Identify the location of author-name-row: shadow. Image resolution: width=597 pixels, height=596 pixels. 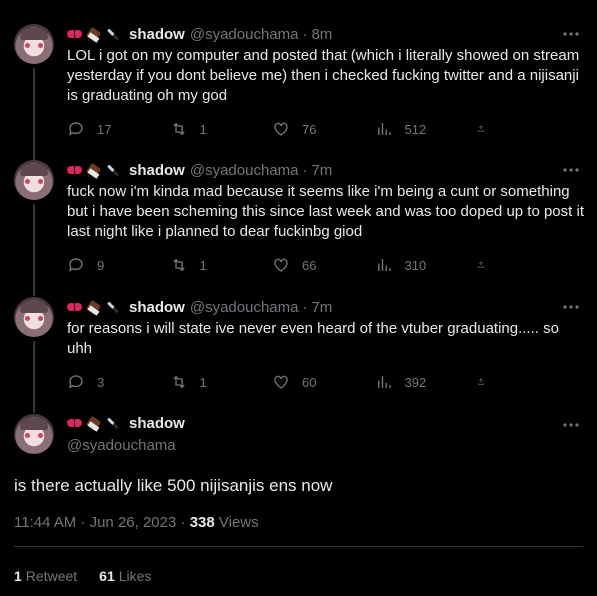
(128, 423).